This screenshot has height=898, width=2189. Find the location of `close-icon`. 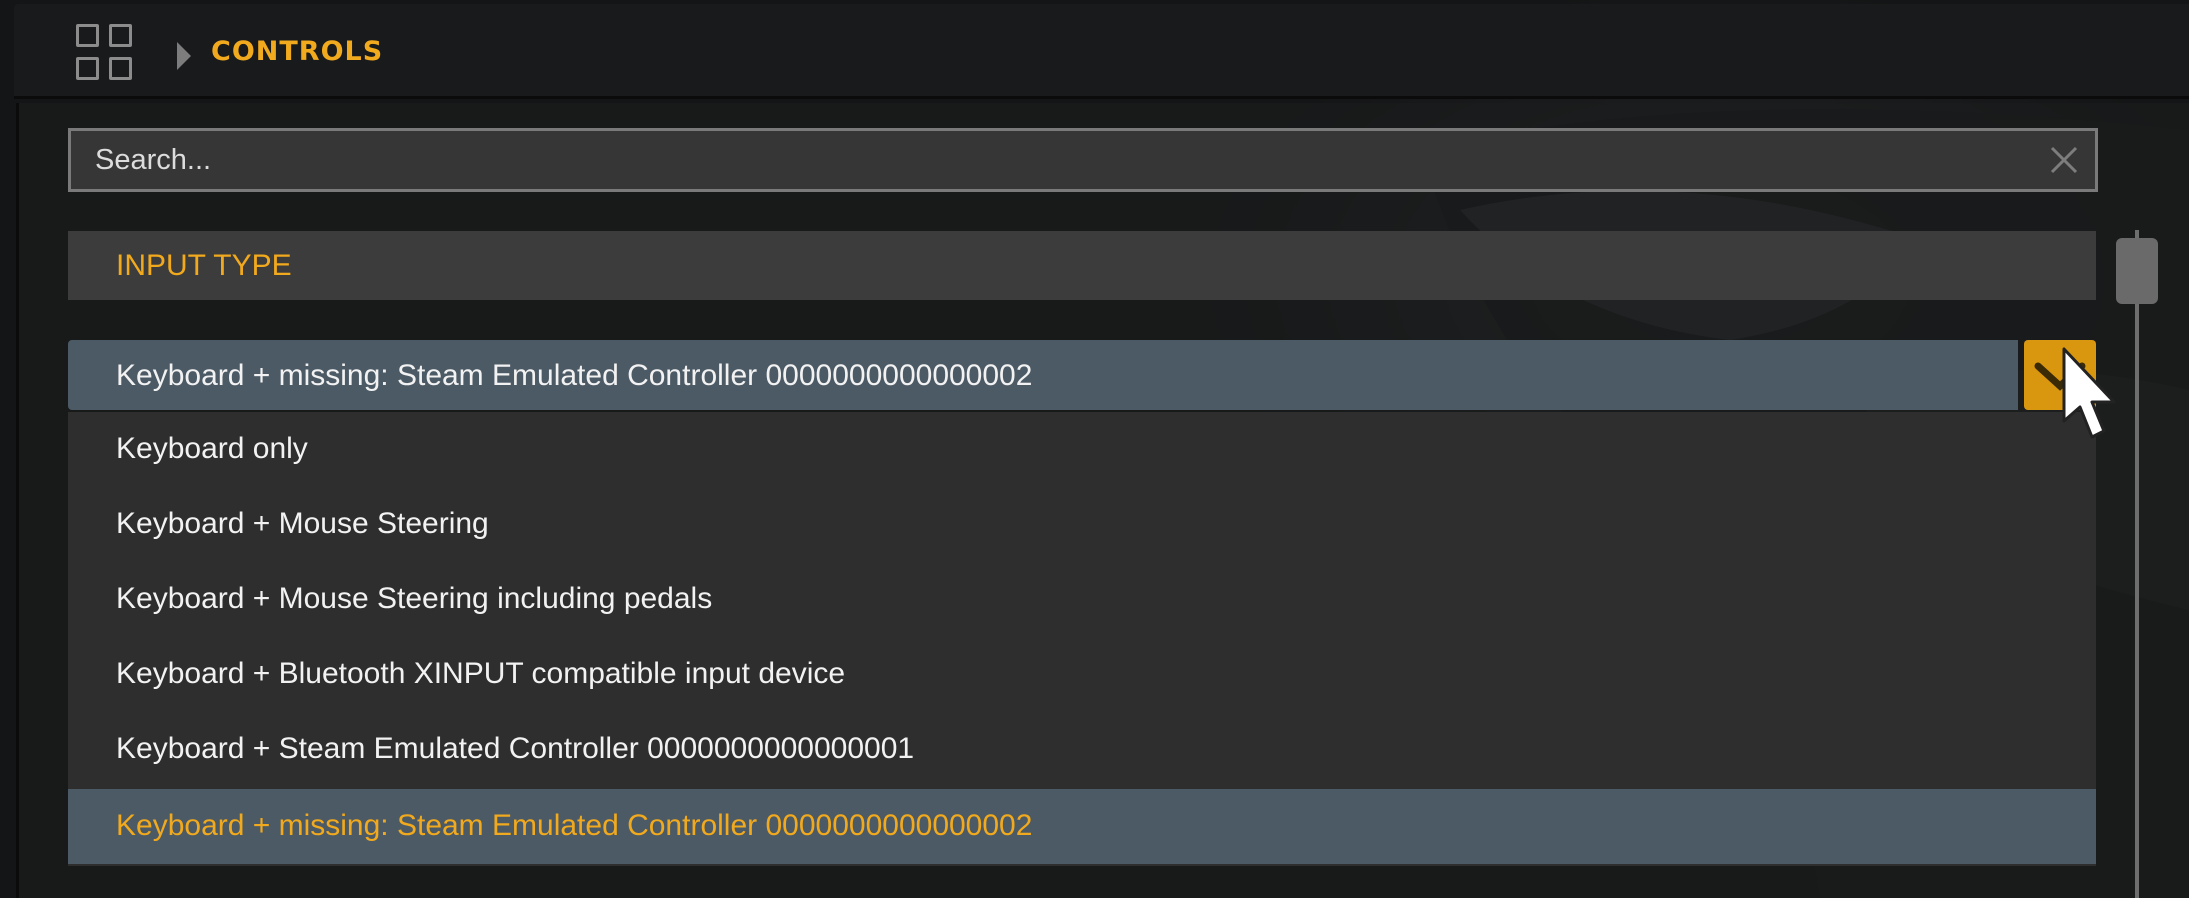

close-icon is located at coordinates (2064, 160).